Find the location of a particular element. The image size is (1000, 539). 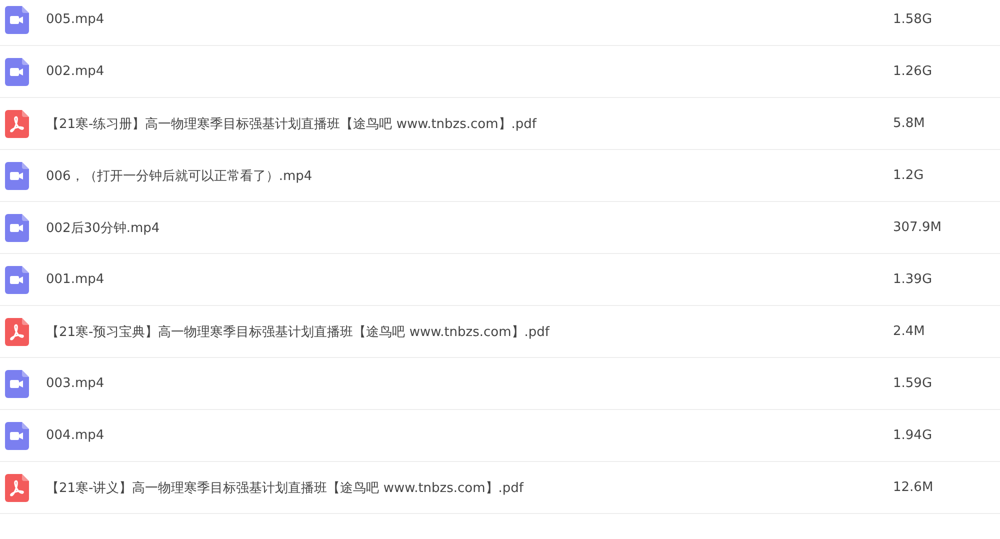

file-name: 【21寒-讲义】高一物理寒季目标强基计划直播班【途鸟吧 www.tnbzs.com】.pdf is located at coordinates (469, 487).